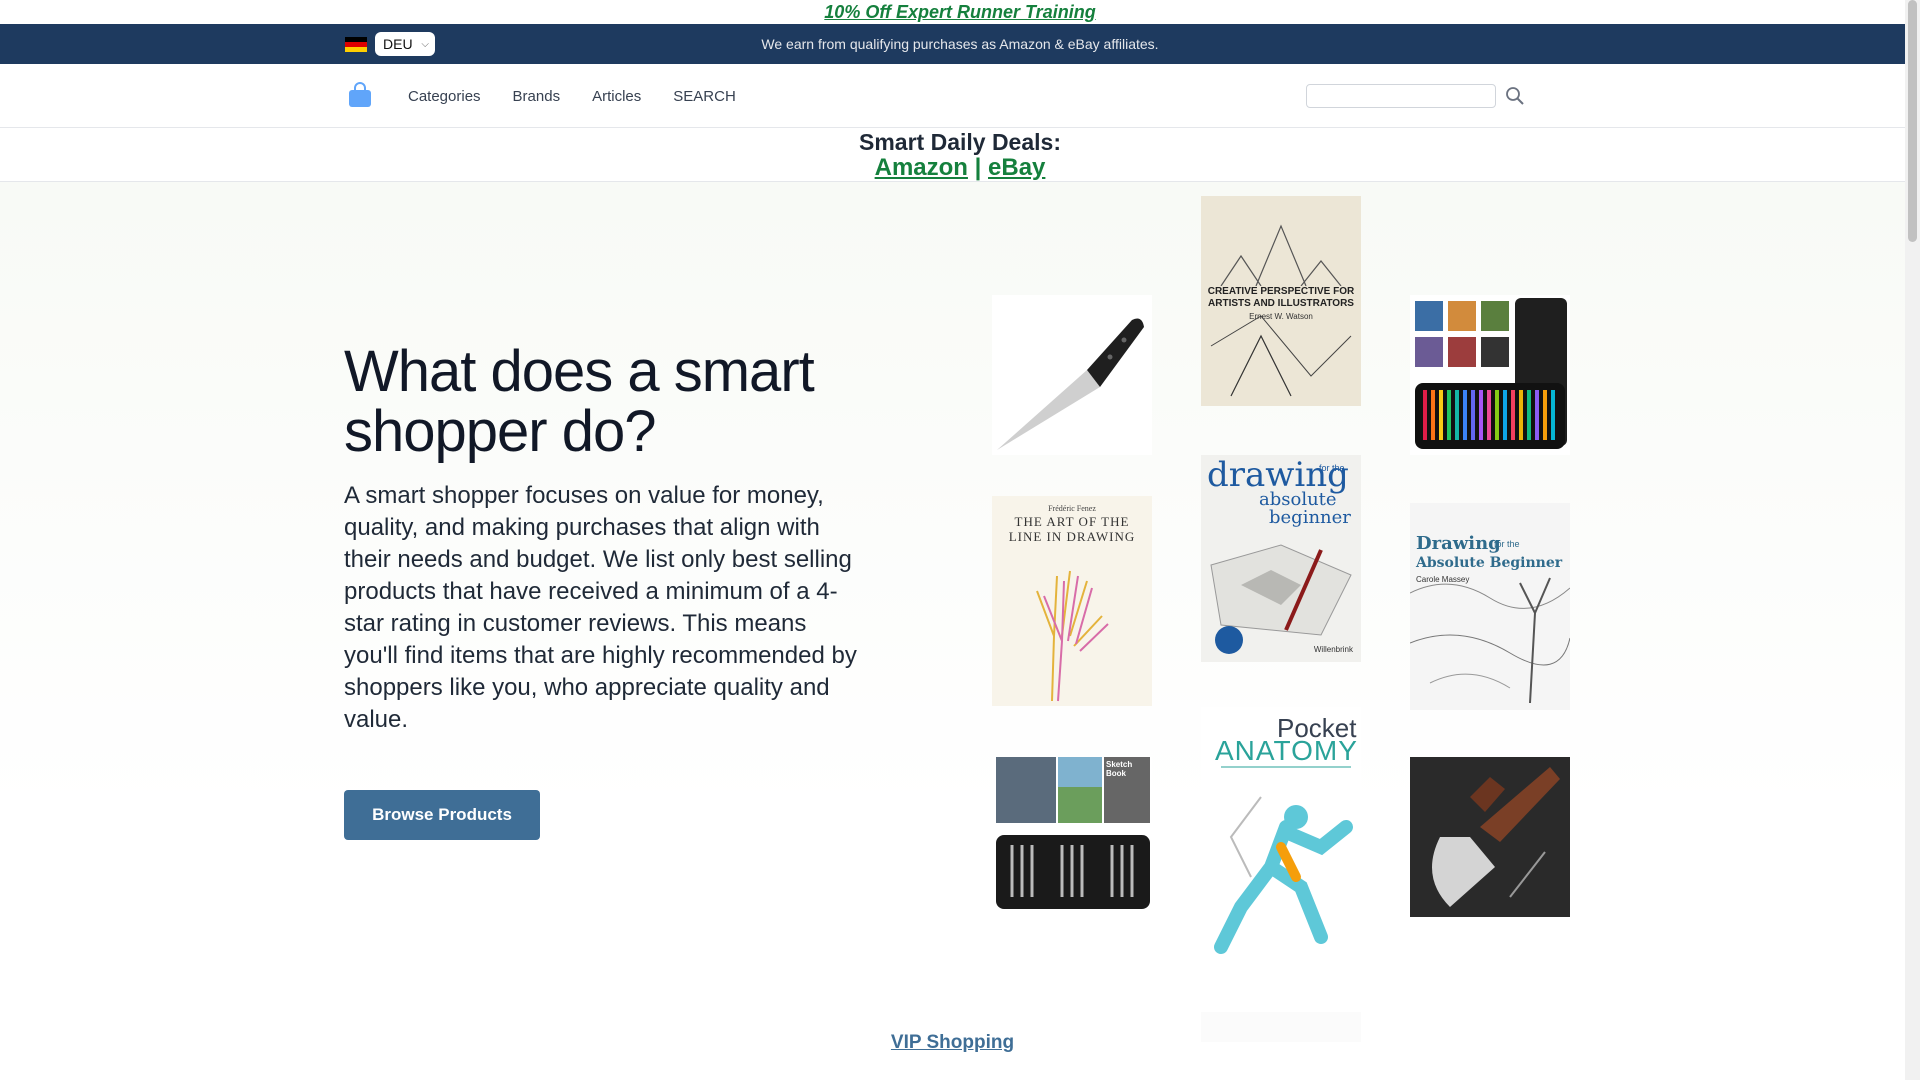  Describe the element at coordinates (960, 96) in the screenshot. I see `main-nav: Categories Brands Articles SEARCH` at that location.